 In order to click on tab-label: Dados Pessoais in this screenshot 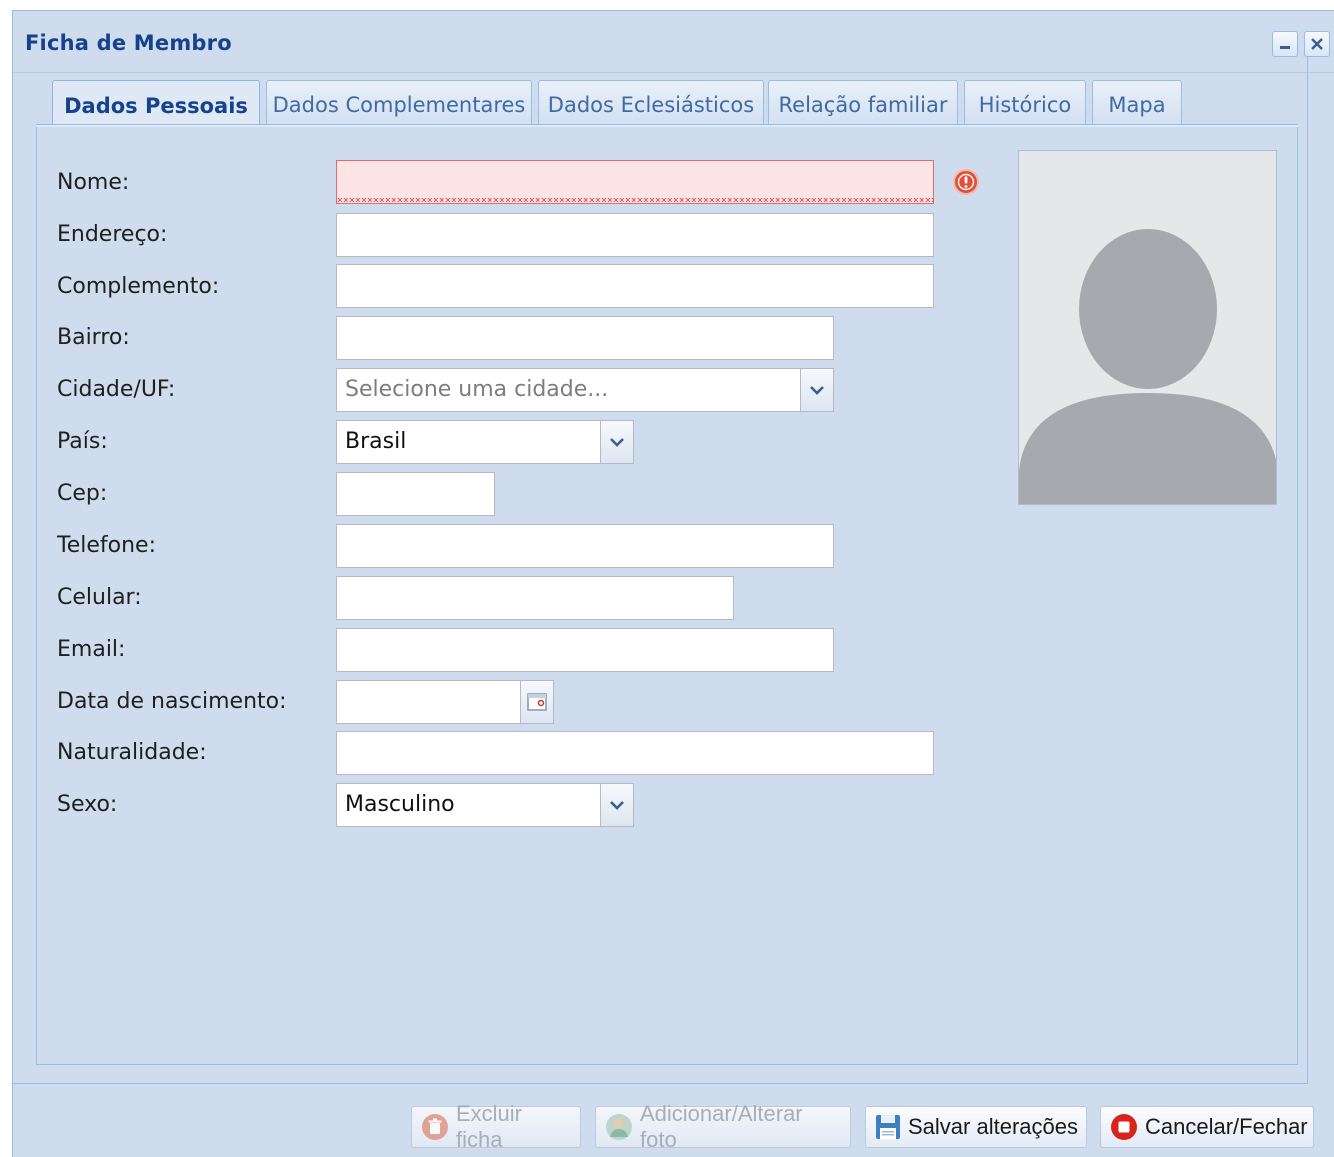, I will do `click(156, 105)`.